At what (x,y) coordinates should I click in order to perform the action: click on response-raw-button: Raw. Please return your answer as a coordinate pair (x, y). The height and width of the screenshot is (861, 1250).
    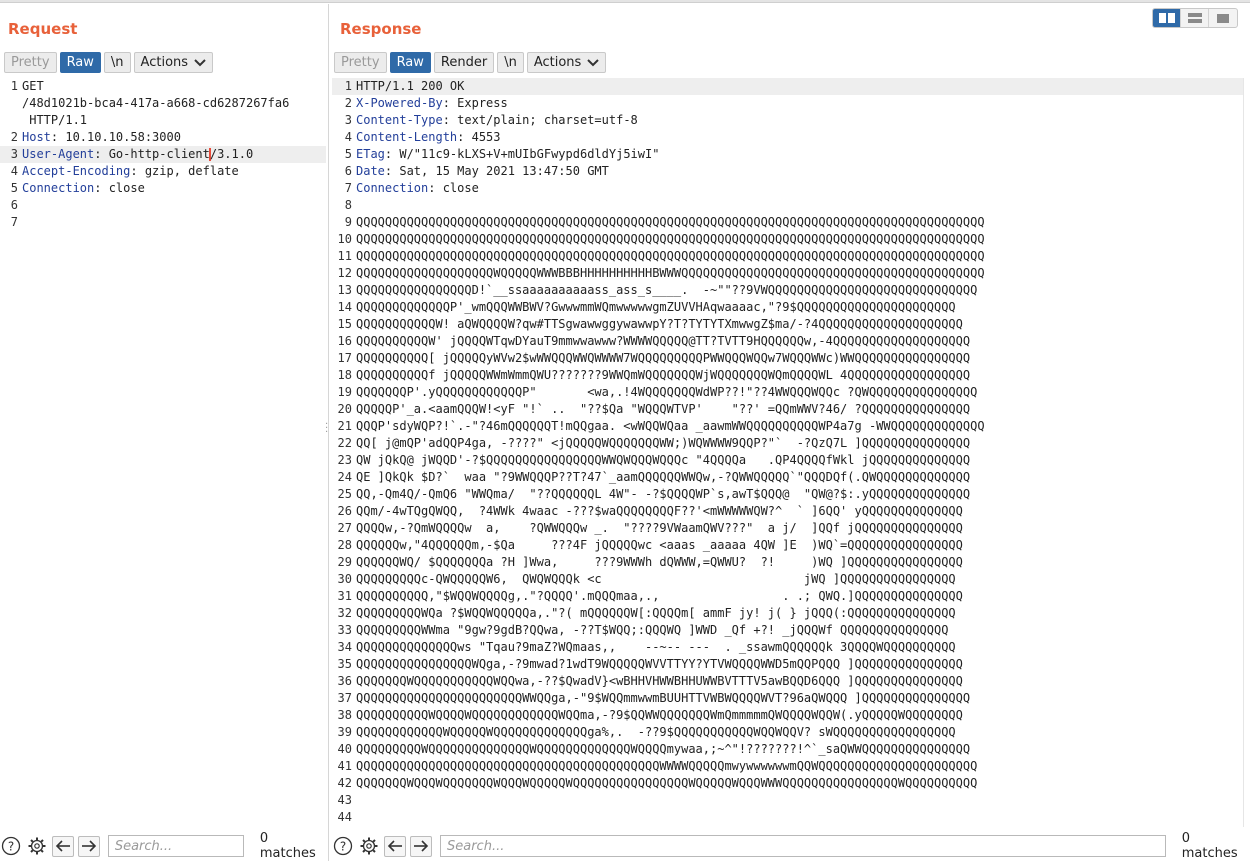
    Looking at the image, I should click on (410, 62).